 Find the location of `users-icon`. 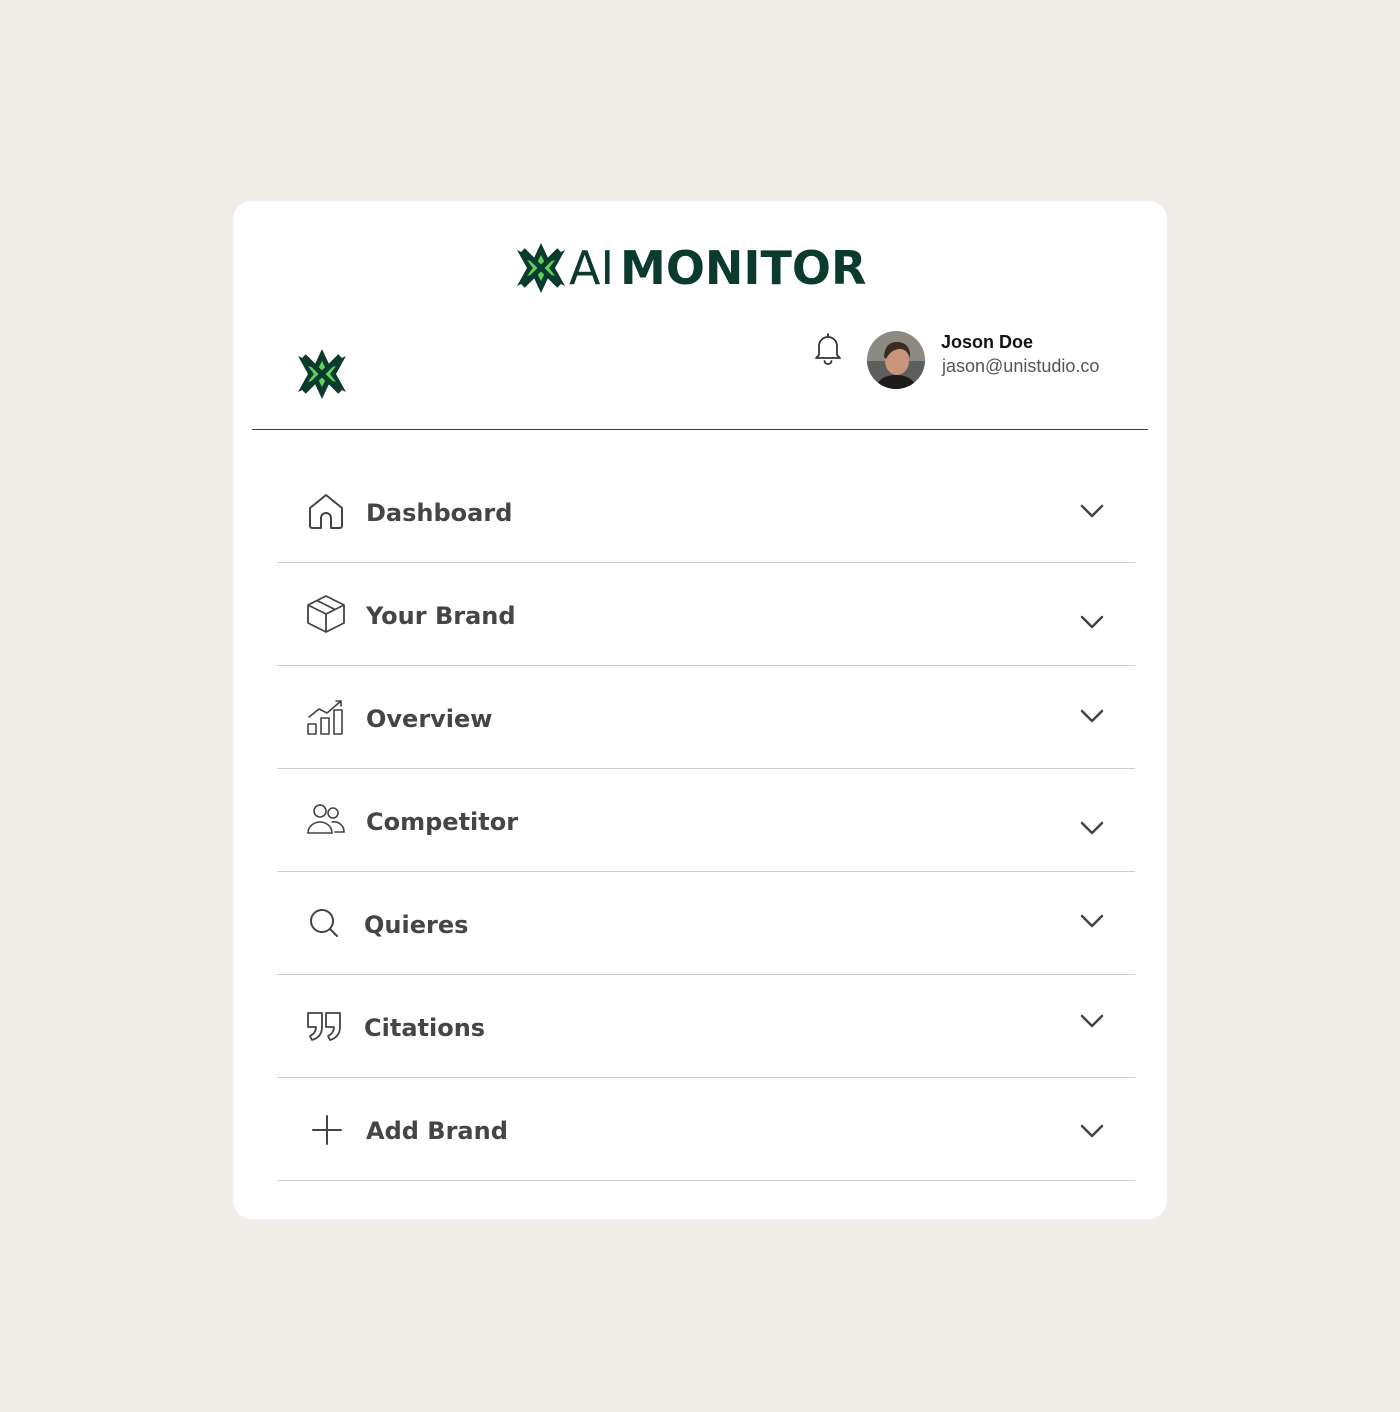

users-icon is located at coordinates (326, 819).